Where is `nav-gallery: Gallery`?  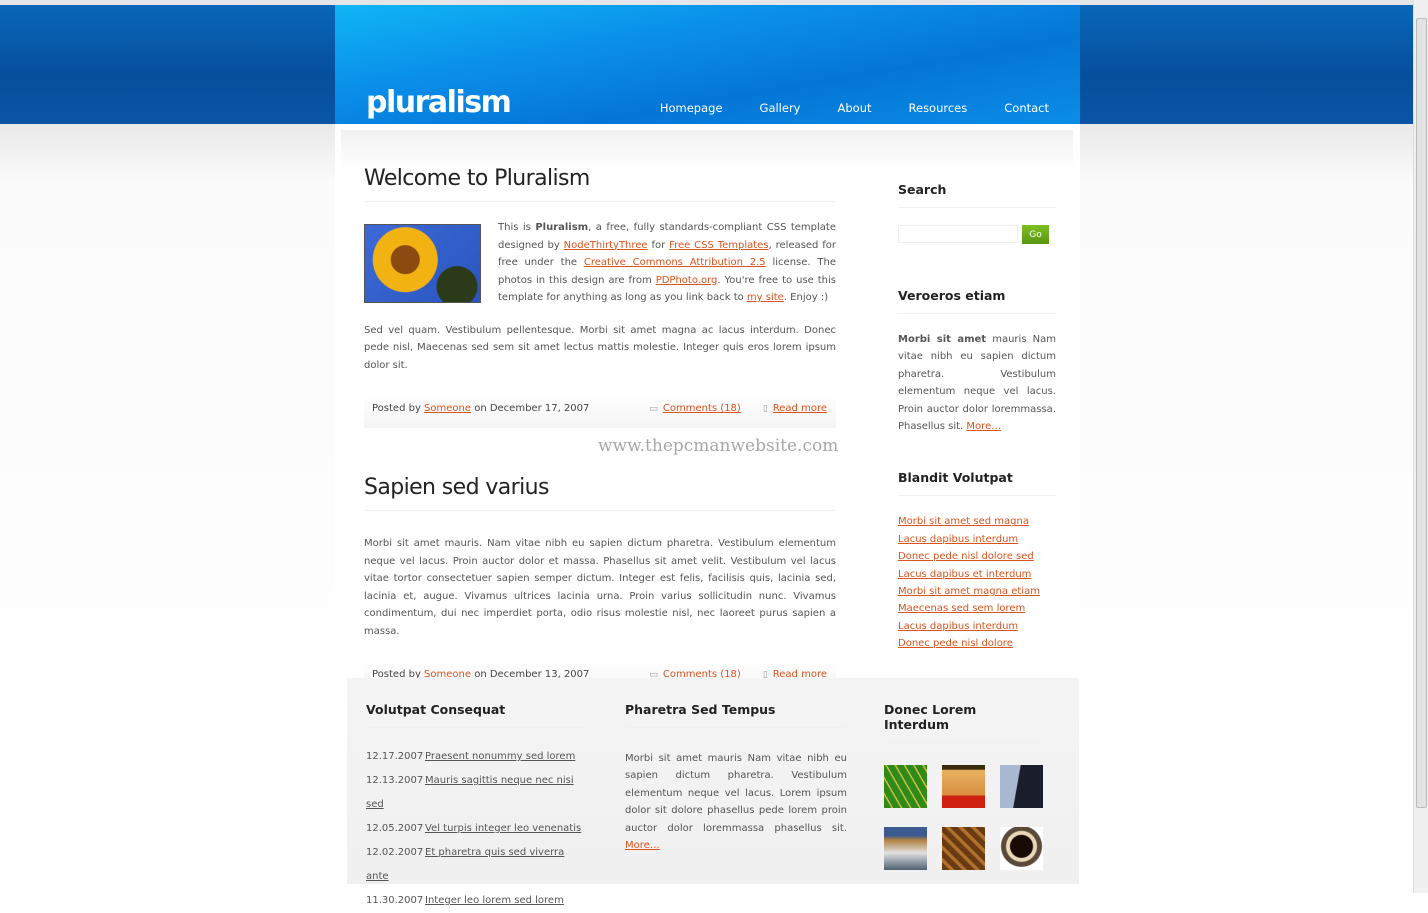
nav-gallery: Gallery is located at coordinates (780, 108).